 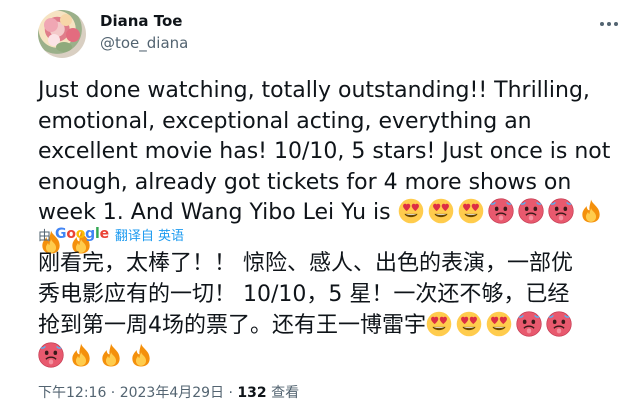 I want to click on timestamp: 下午12:16 · 2023年4月29日 ·, so click(x=137, y=393).